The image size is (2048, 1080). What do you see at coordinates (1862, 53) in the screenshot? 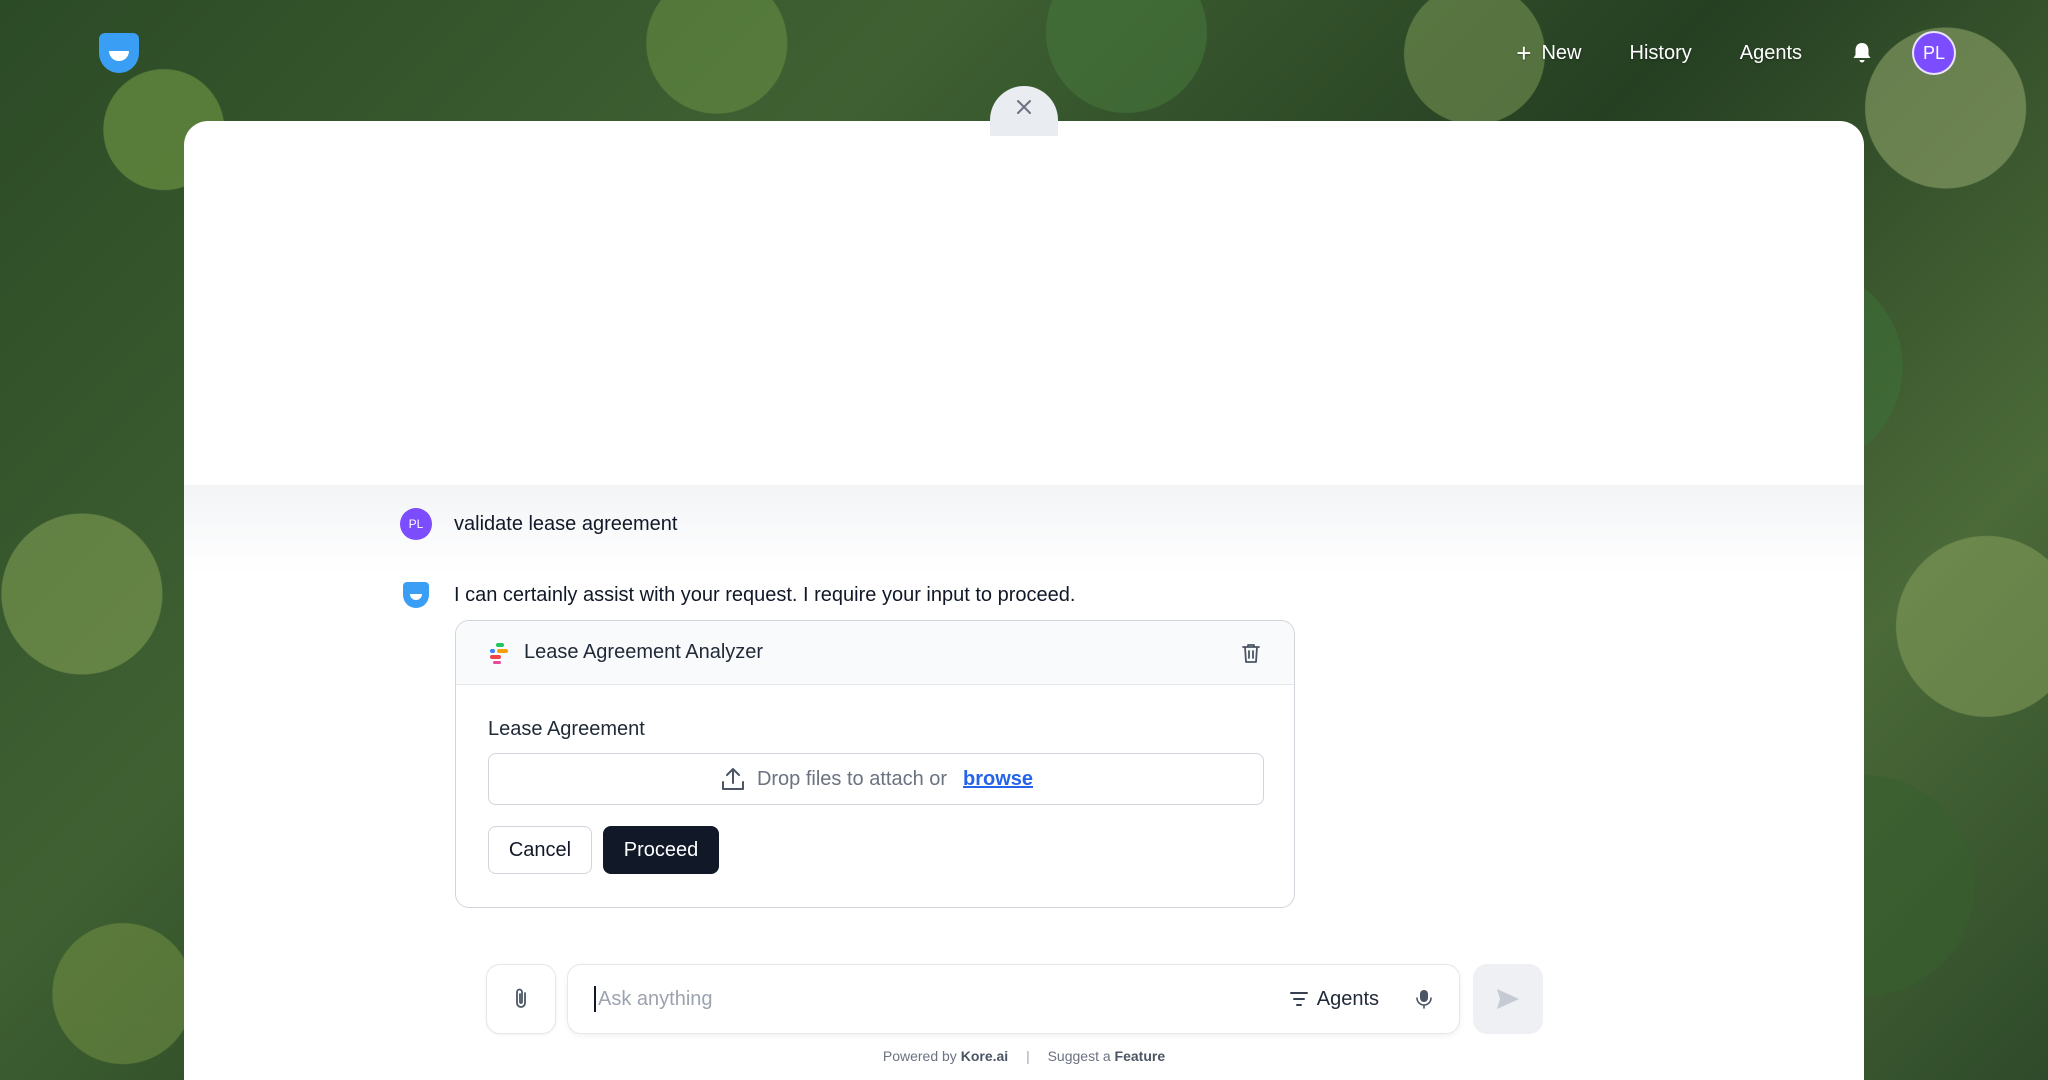
I see `bell-icon` at bounding box center [1862, 53].